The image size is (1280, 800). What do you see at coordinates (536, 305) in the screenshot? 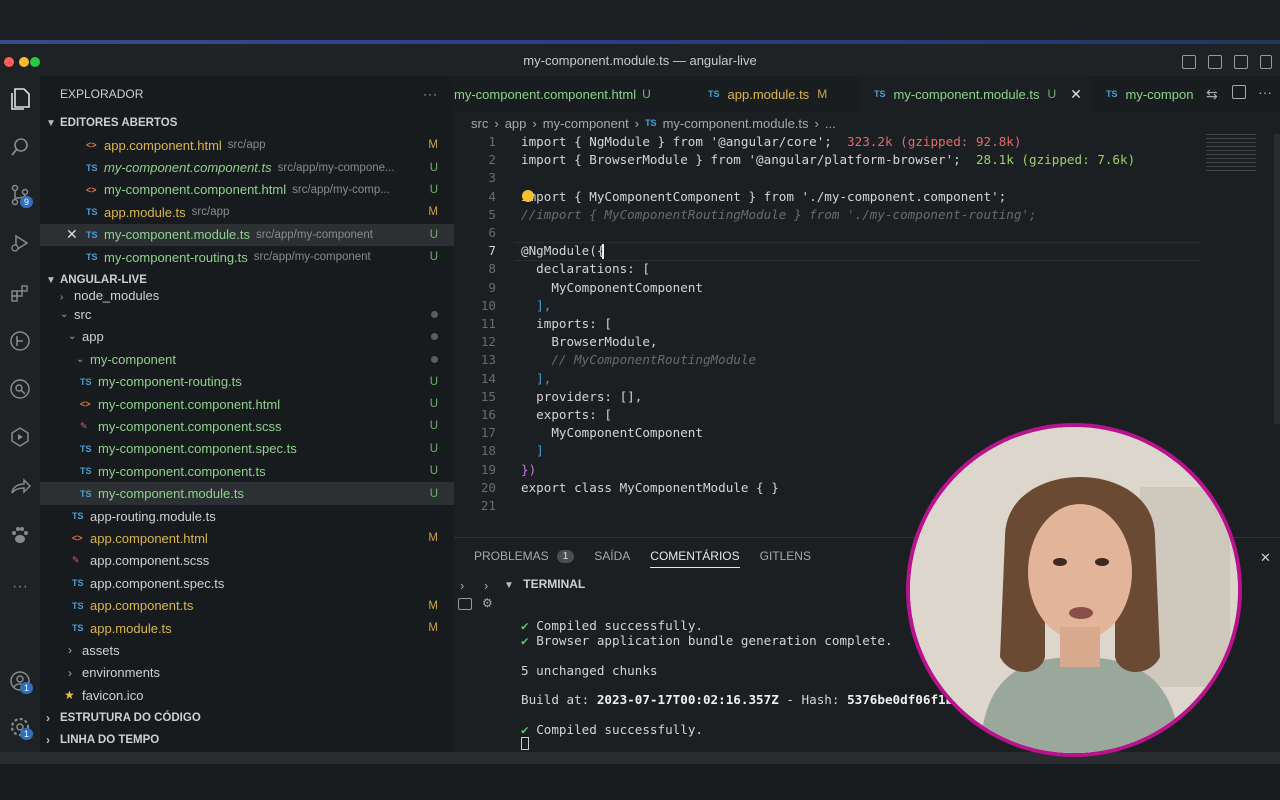
I see `code-line: ],` at bounding box center [536, 305].